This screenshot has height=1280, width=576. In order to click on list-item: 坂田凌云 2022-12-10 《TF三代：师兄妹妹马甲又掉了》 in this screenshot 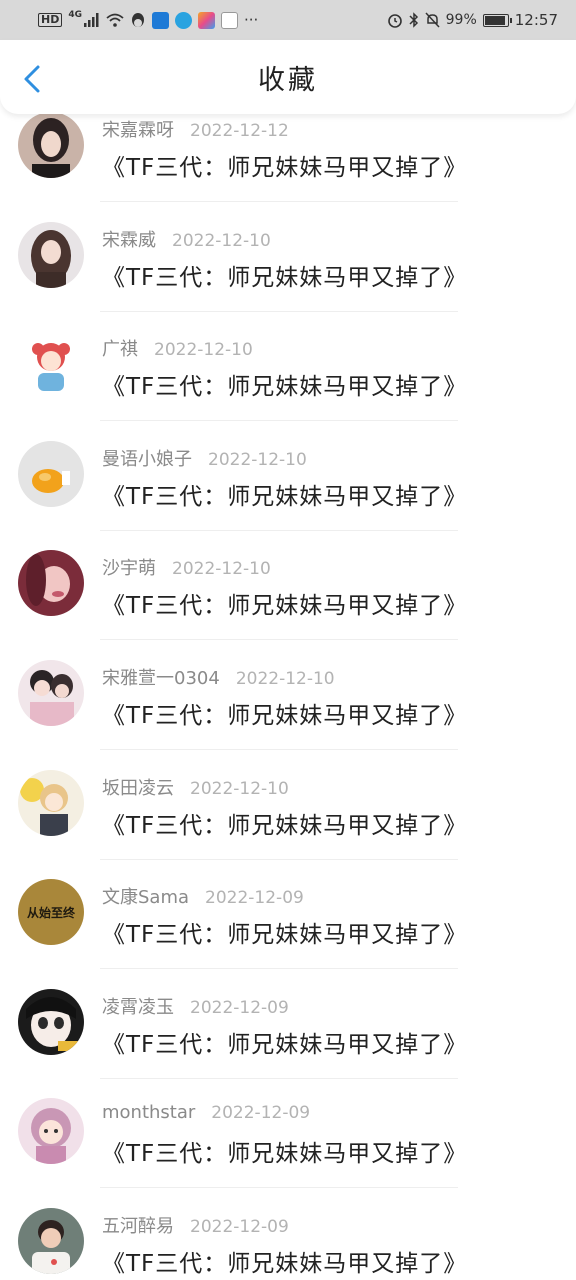, I will do `click(288, 817)`.